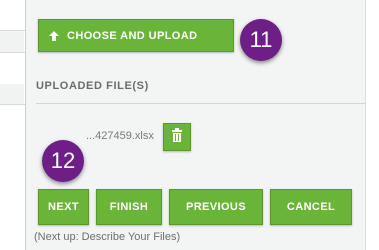 This screenshot has height=250, width=379. I want to click on step-callout-11: 11, so click(261, 40).